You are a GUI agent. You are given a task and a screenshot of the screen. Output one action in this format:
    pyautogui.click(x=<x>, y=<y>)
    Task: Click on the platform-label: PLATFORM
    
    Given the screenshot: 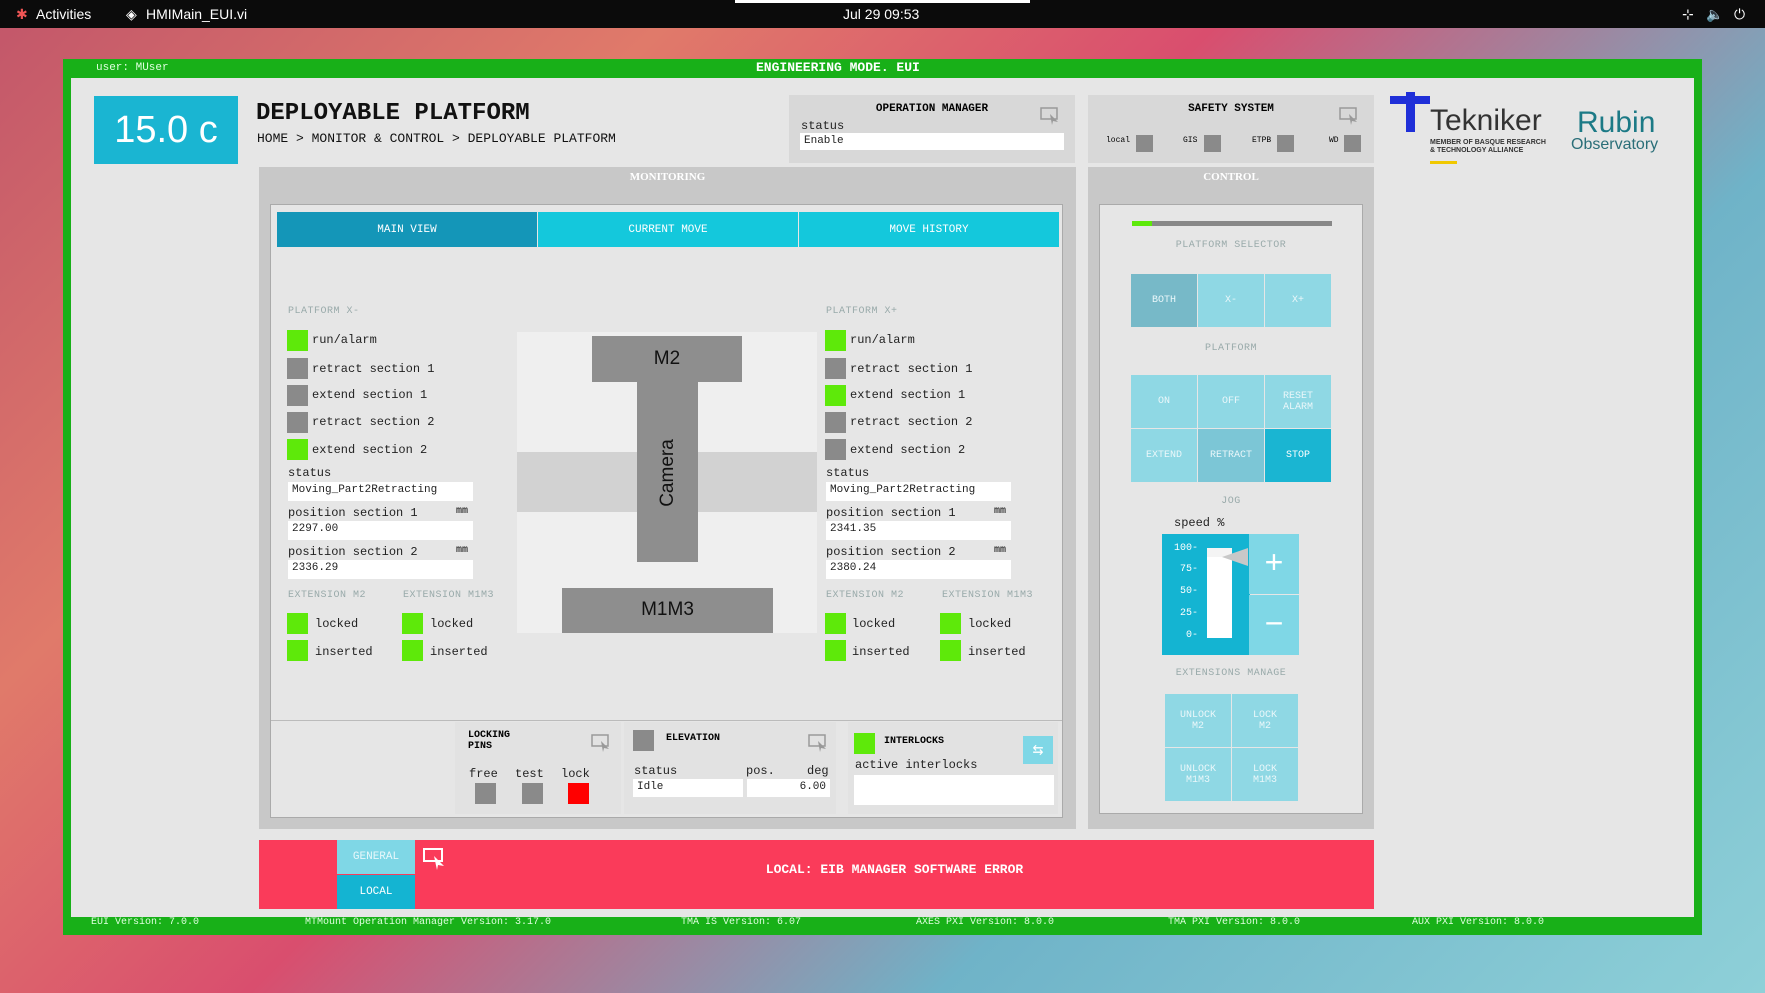 What is the action you would take?
    pyautogui.click(x=1230, y=348)
    